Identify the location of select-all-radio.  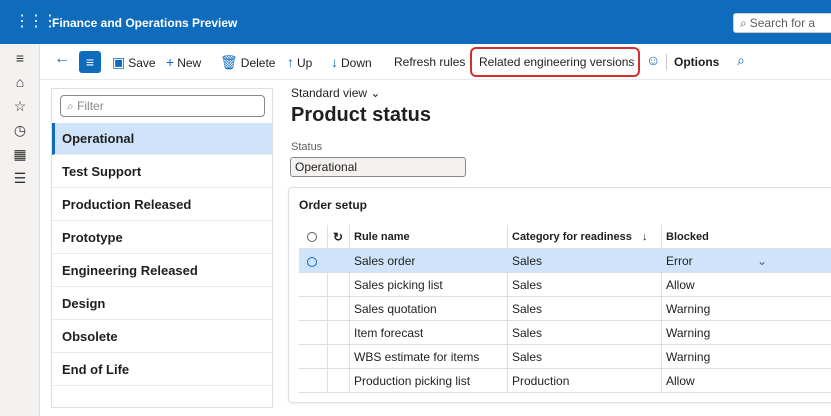
(312, 237).